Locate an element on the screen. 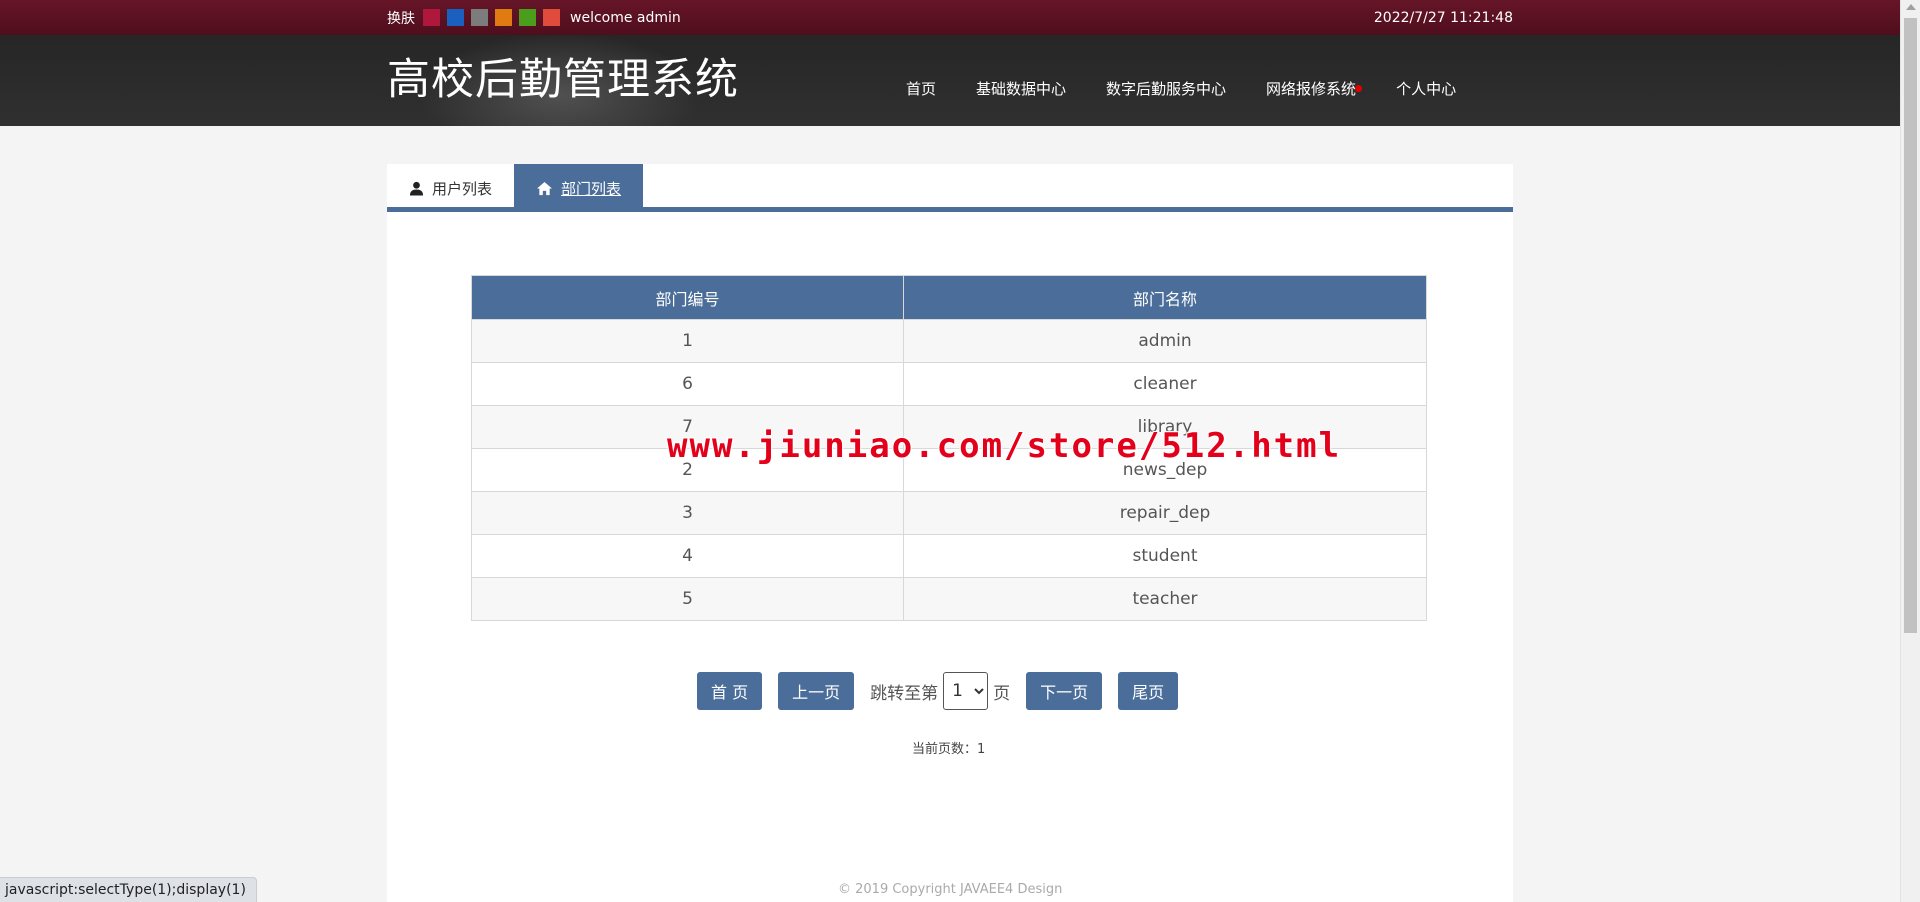 The image size is (1920, 902). cell-dept-name: student is located at coordinates (1165, 556).